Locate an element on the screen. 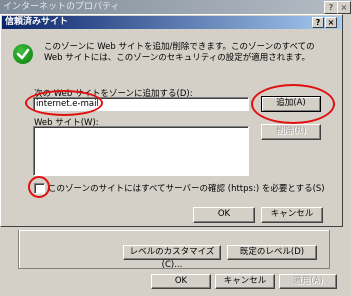 The height and width of the screenshot is (296, 351). annotation-ellipse-checkbox is located at coordinates (39, 187).